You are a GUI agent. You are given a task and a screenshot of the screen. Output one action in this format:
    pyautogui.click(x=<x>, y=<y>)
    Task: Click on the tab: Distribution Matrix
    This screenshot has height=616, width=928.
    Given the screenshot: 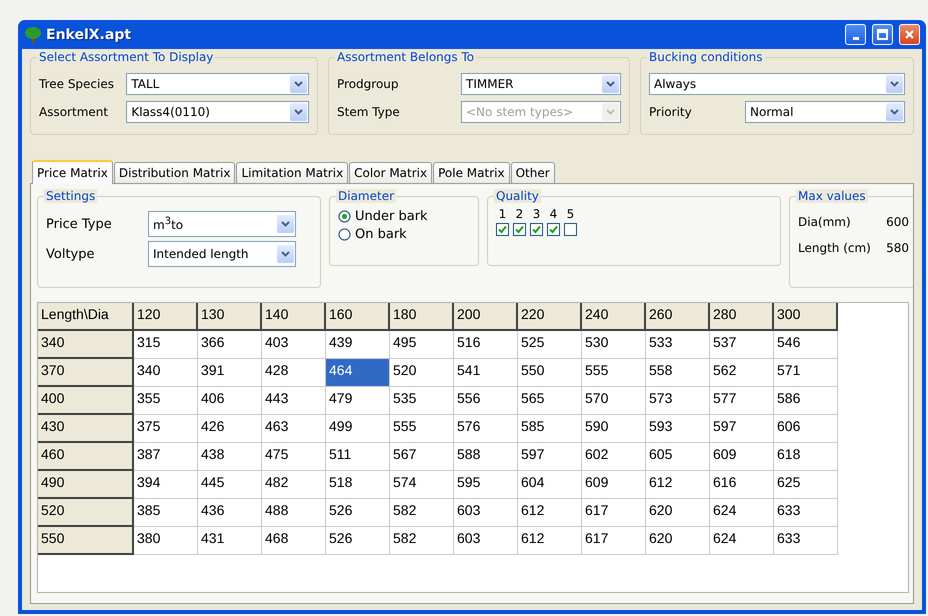 What is the action you would take?
    pyautogui.click(x=175, y=172)
    